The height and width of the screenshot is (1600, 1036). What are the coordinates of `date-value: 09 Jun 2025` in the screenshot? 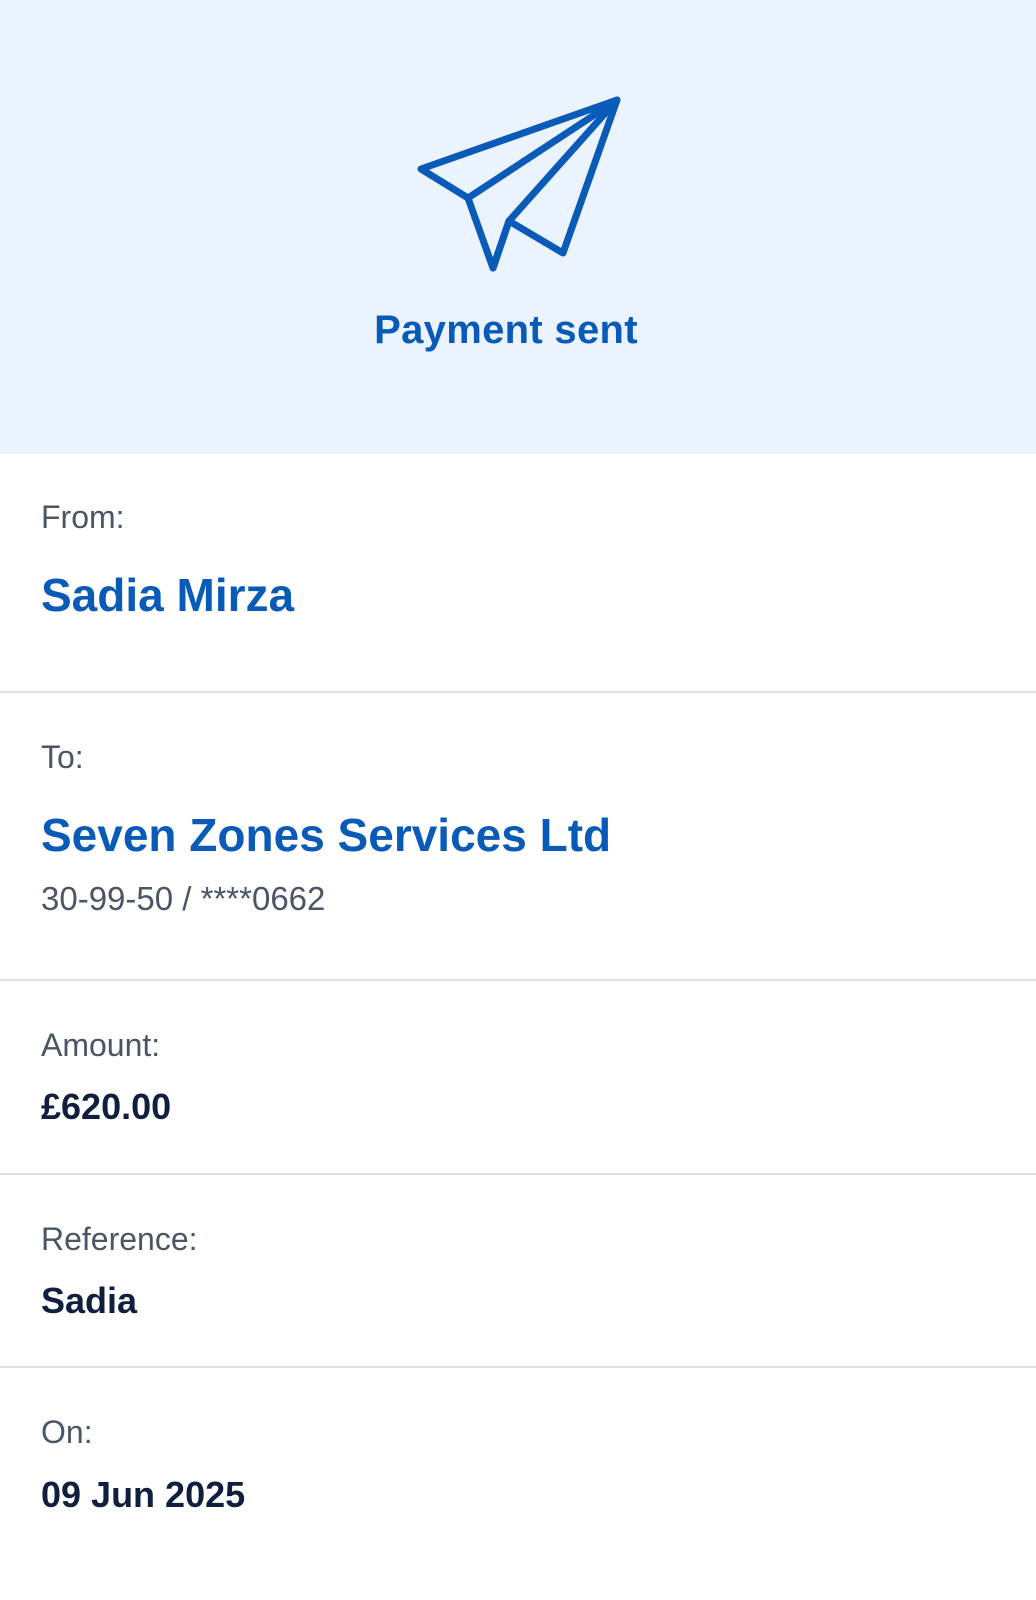 It's located at (143, 1494).